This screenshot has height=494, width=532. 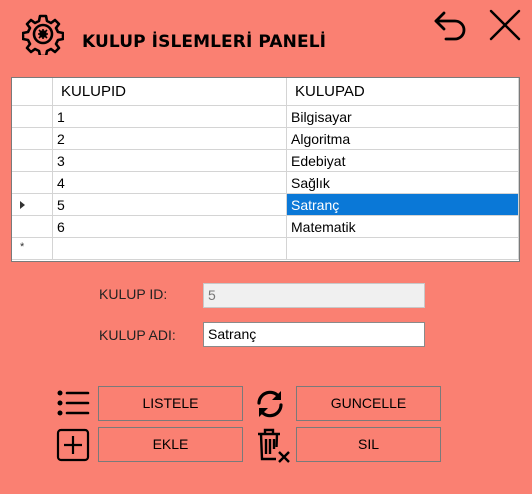 What do you see at coordinates (314, 295) in the screenshot?
I see `kulup-id-field: 5` at bounding box center [314, 295].